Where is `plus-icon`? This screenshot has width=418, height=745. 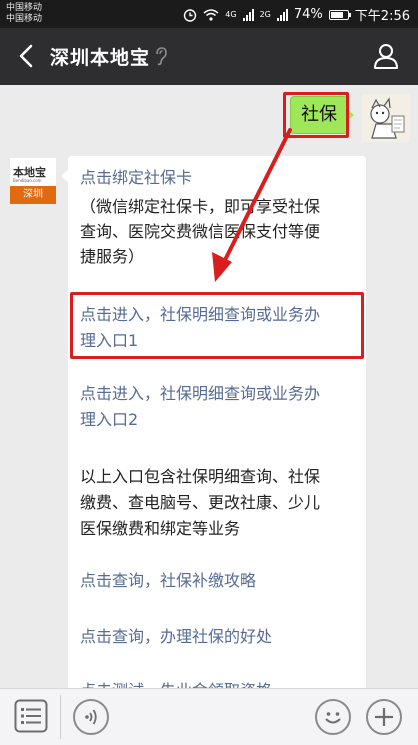
plus-icon is located at coordinates (384, 717).